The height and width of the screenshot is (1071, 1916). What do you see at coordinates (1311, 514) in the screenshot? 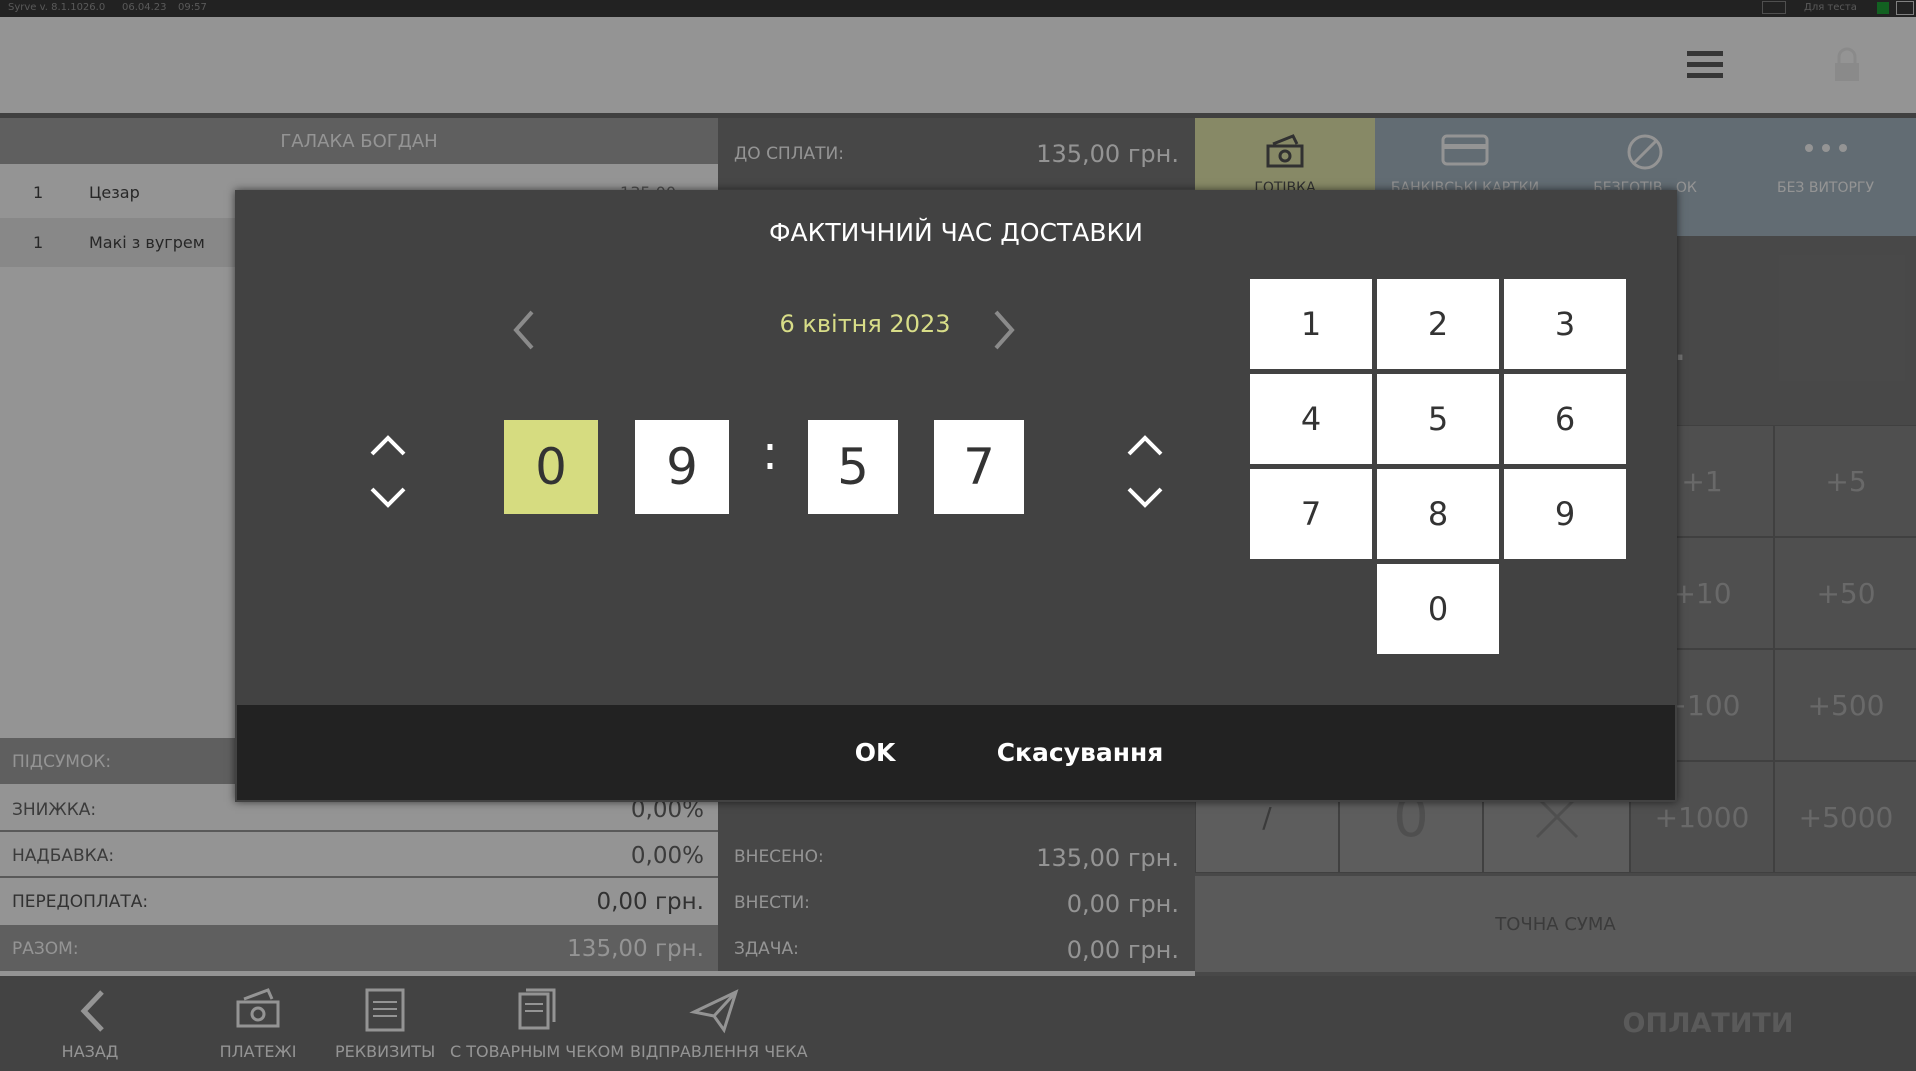
I see `numpad-key-7: 7` at bounding box center [1311, 514].